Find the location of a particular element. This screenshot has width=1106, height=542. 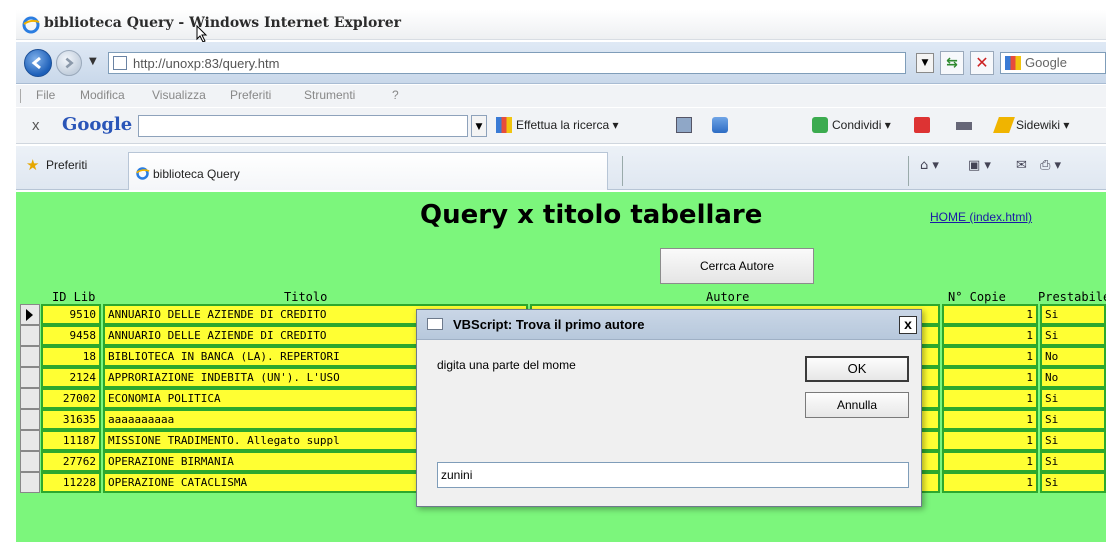

menu-modifica: Modifica is located at coordinates (102, 95).